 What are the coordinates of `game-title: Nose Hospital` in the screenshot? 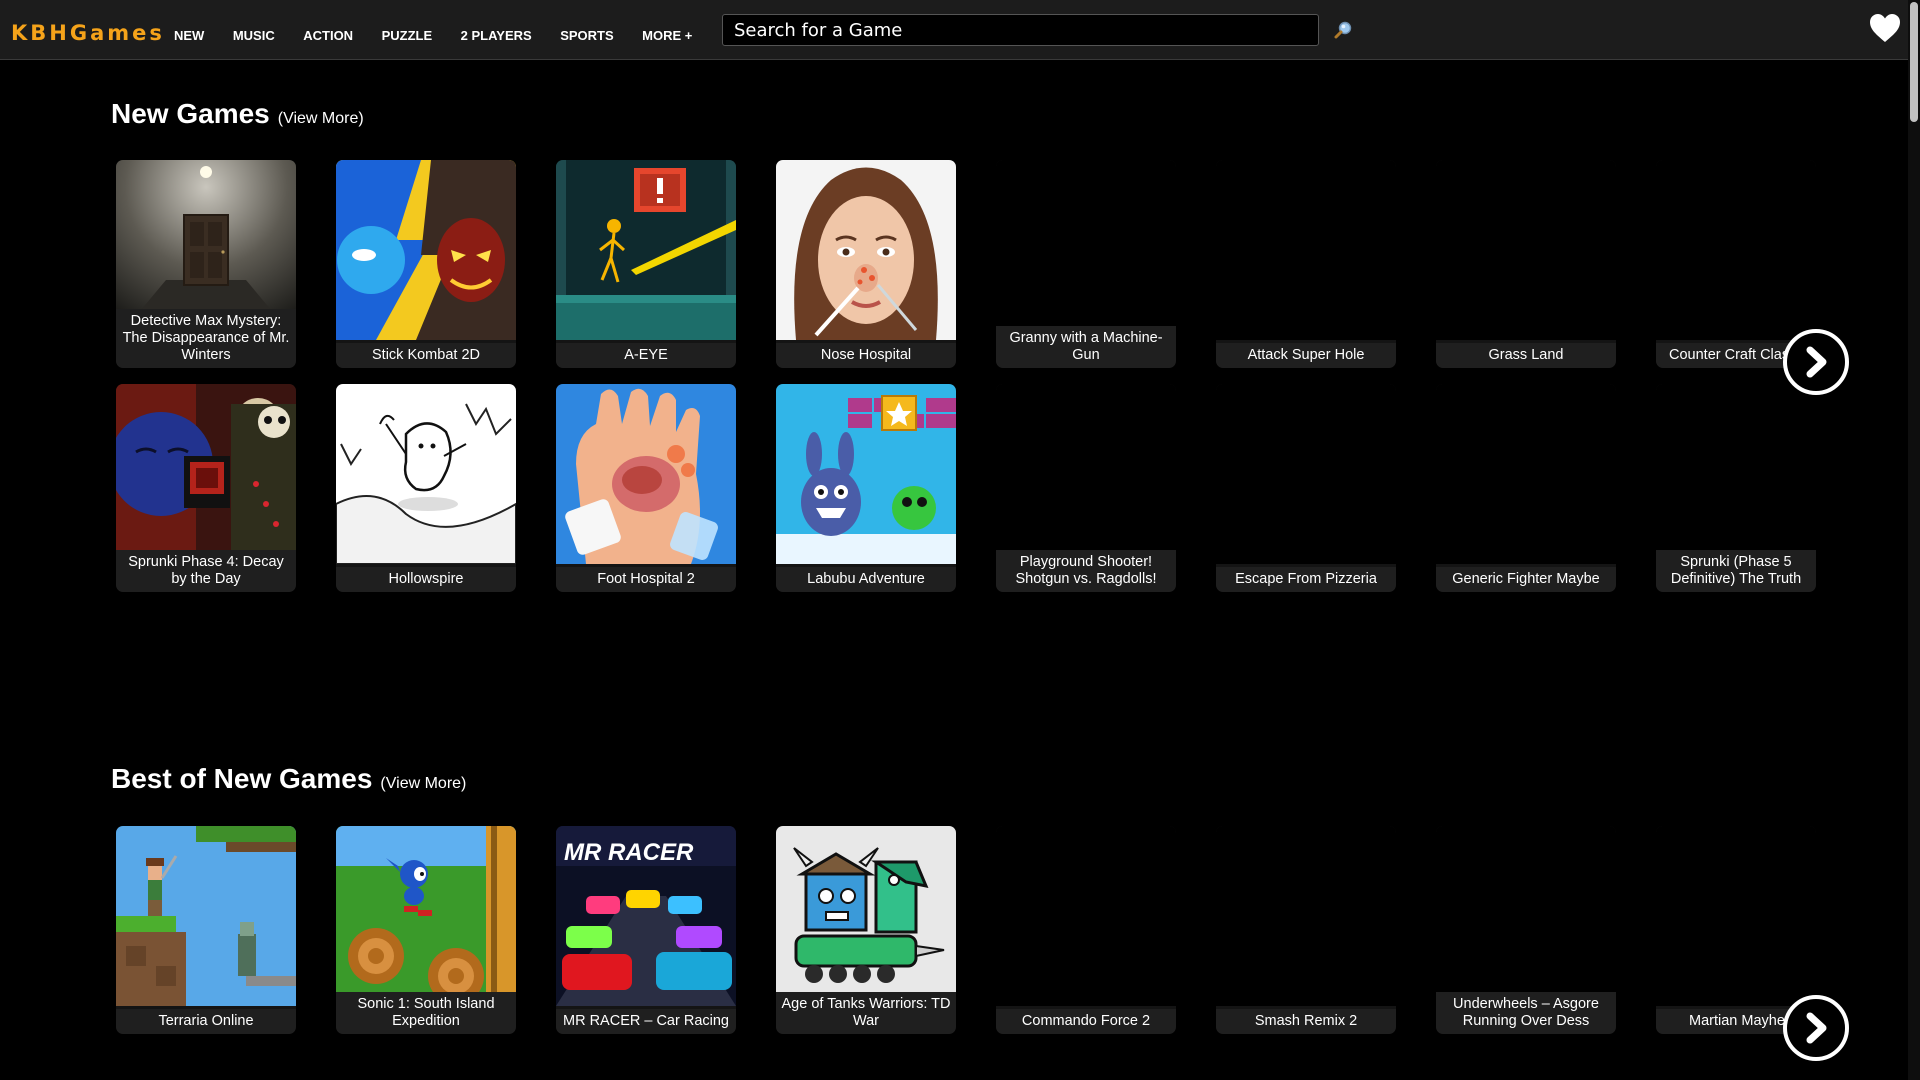 It's located at (866, 355).